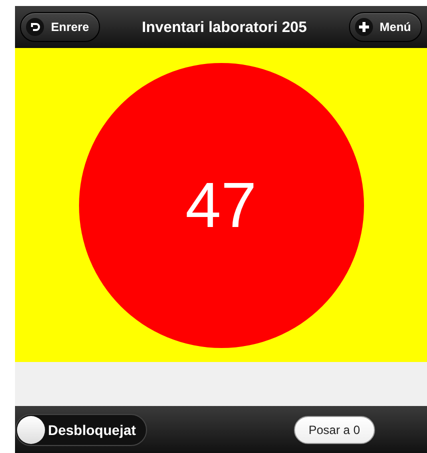 The width and height of the screenshot is (427, 453). I want to click on page-title: Inventari laboratori 205, so click(224, 27).